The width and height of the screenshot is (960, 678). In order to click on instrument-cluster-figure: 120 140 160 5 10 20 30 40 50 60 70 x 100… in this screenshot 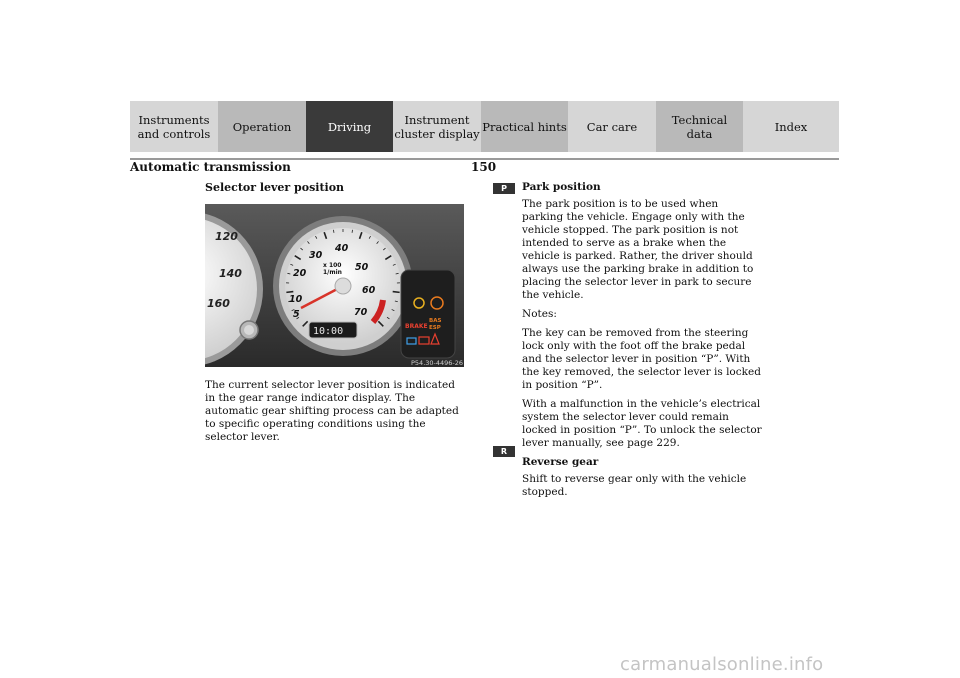, I will do `click(334, 285)`.